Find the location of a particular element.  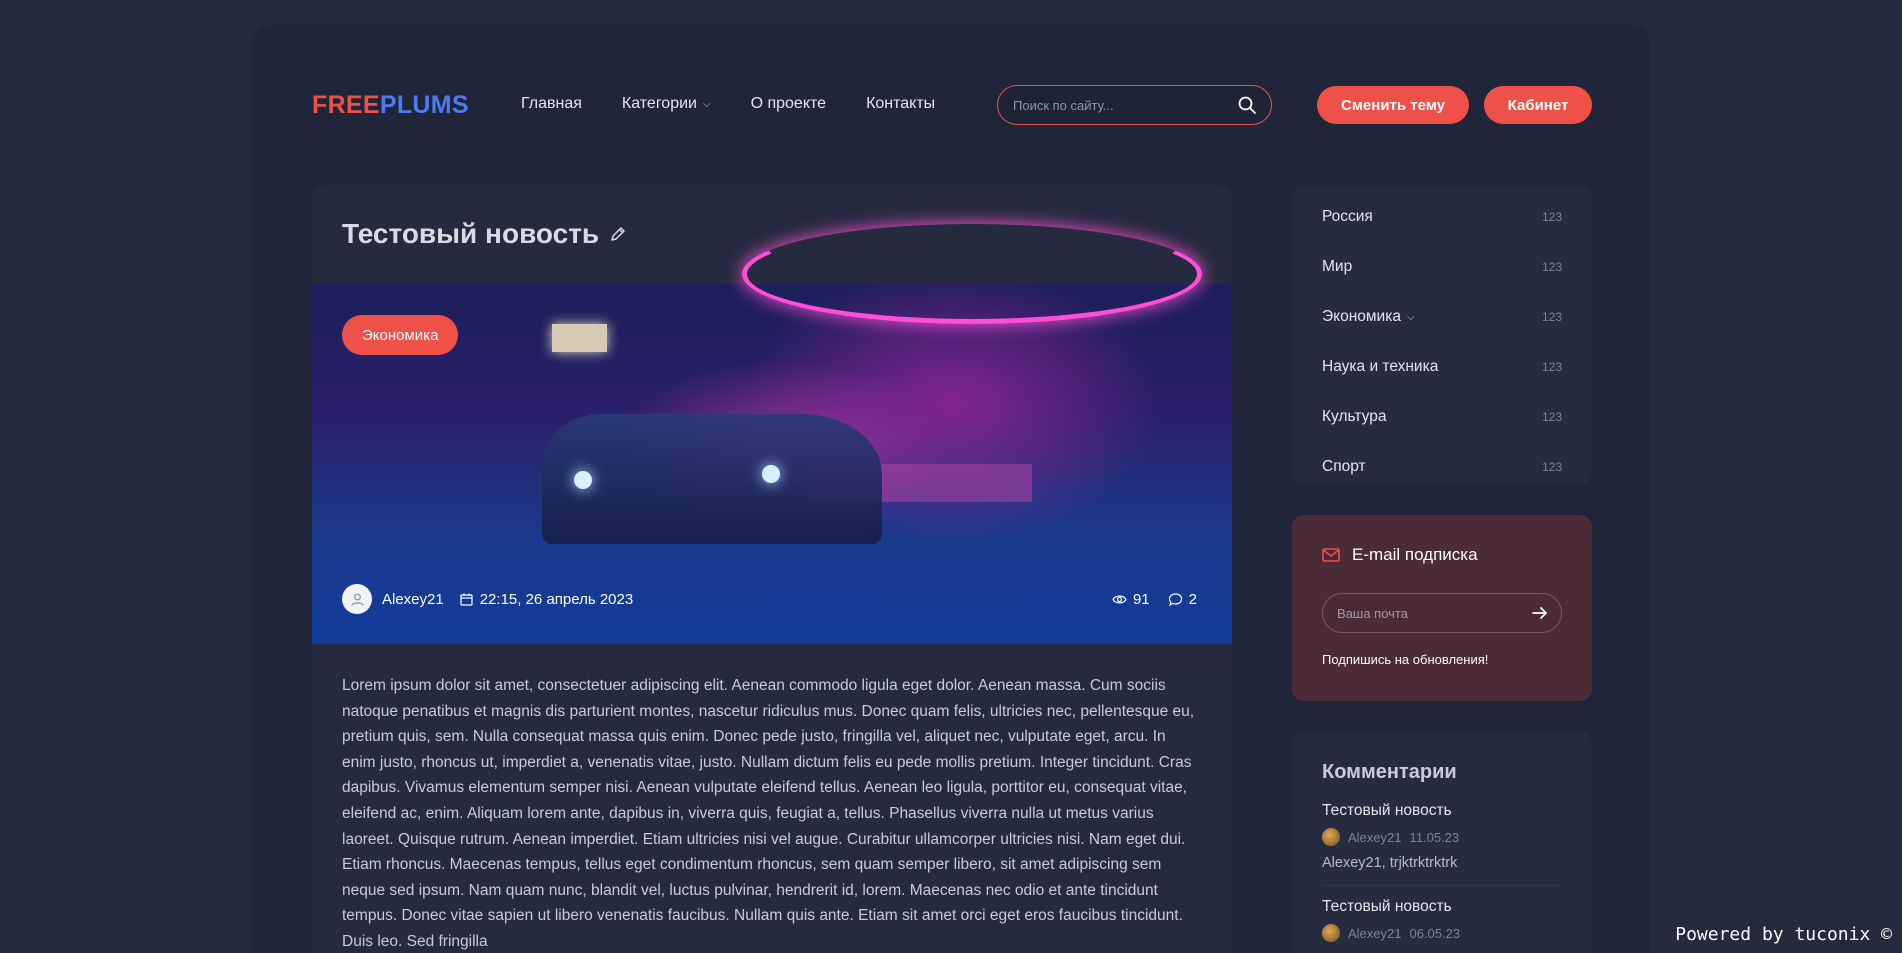

window-light is located at coordinates (579, 338).